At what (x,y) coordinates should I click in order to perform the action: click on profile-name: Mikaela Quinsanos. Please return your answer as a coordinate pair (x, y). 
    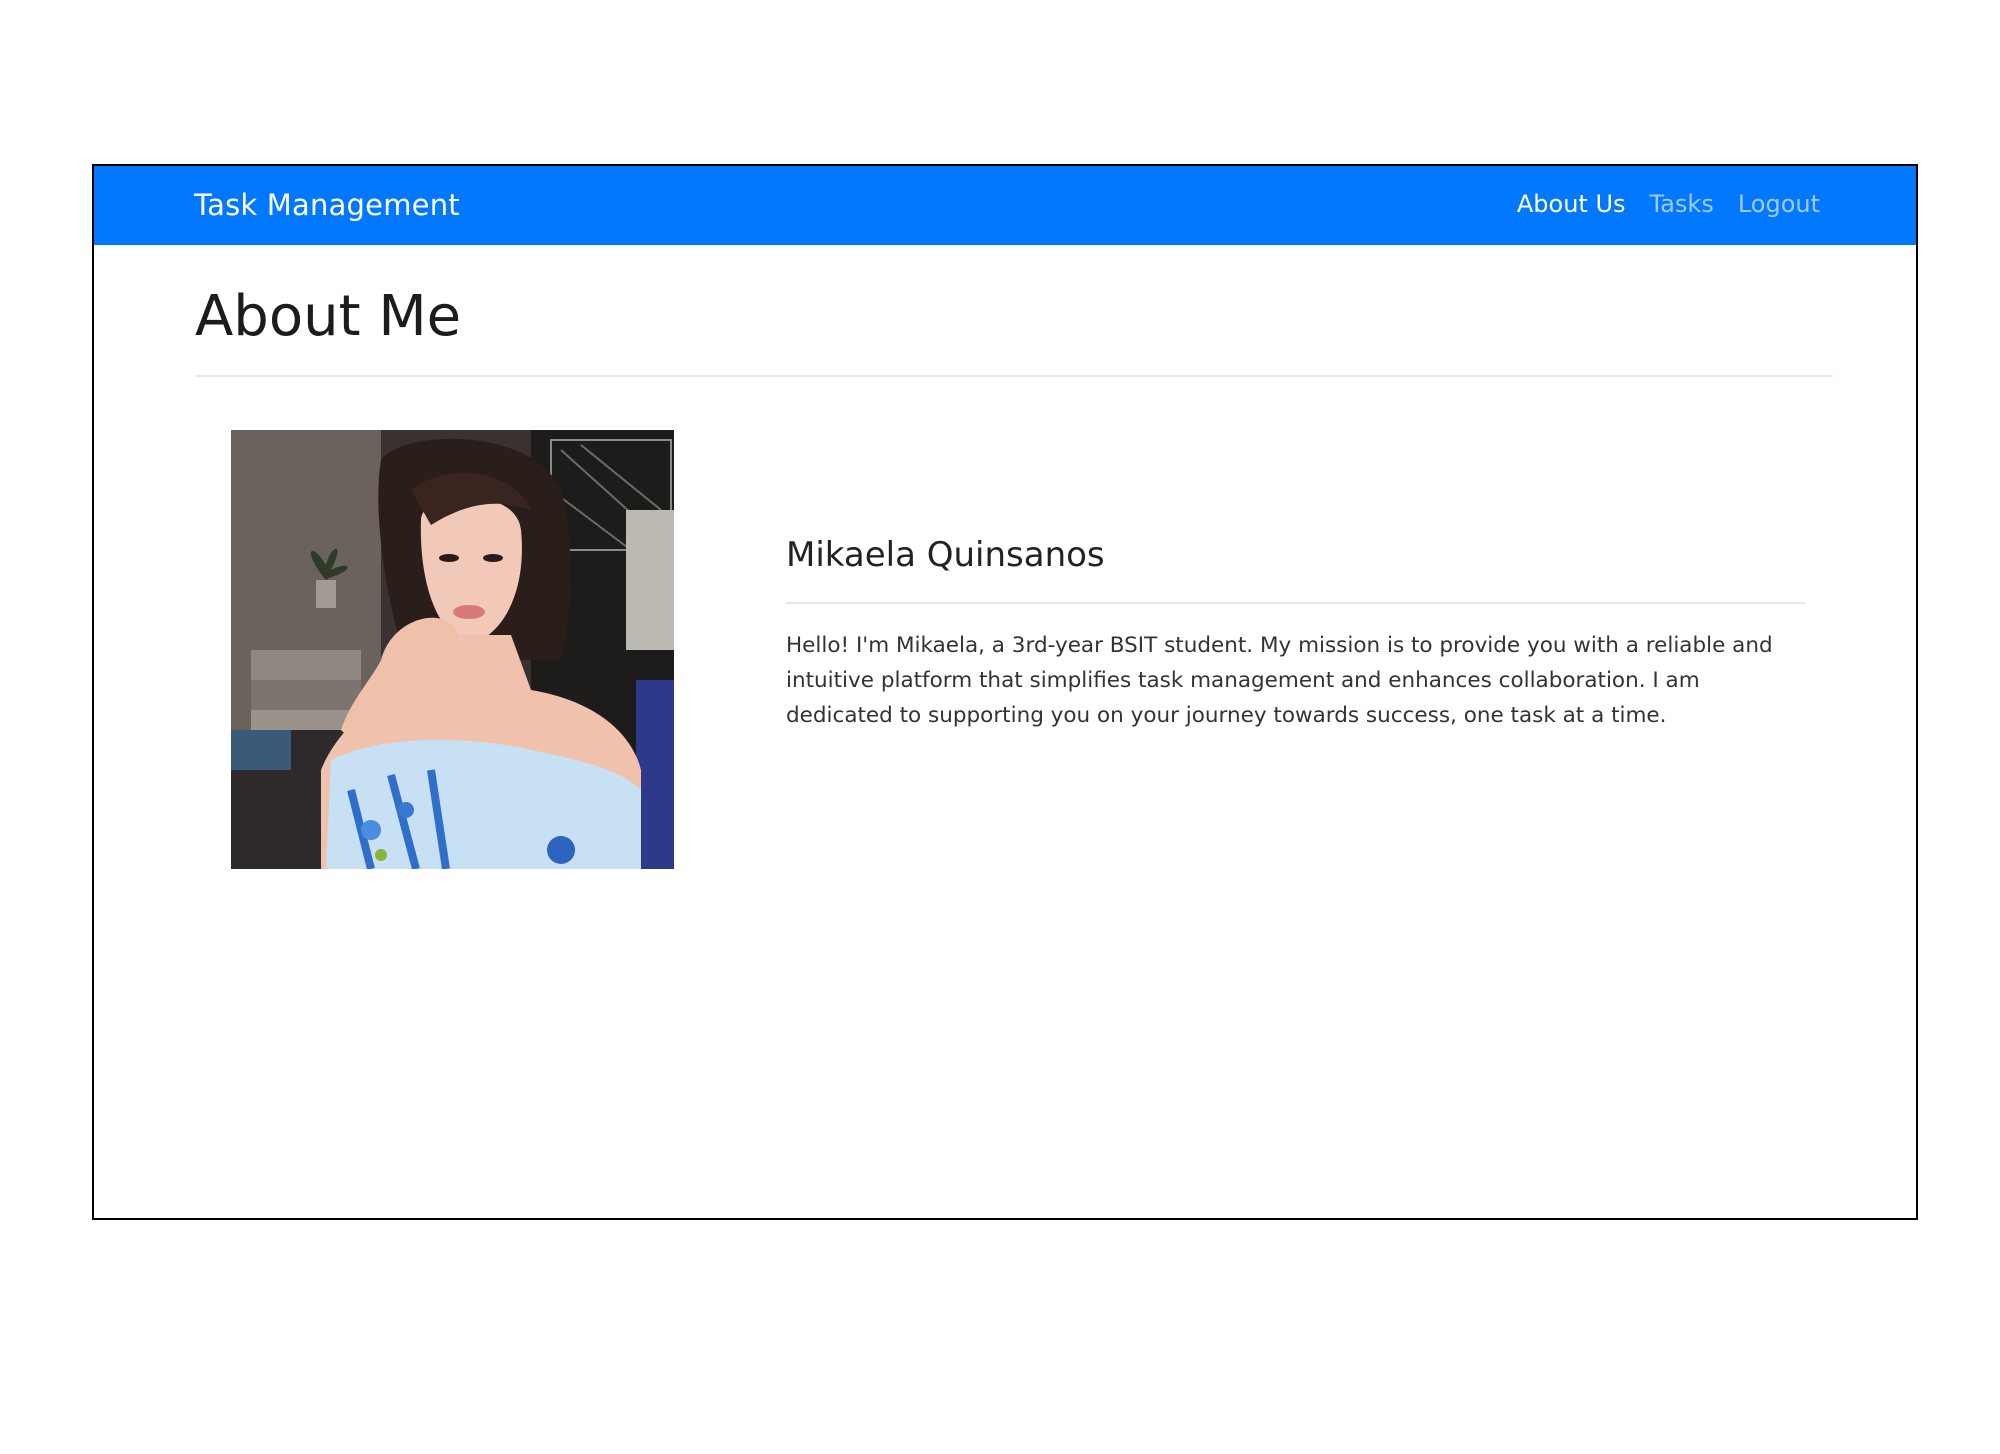
    Looking at the image, I should click on (945, 555).